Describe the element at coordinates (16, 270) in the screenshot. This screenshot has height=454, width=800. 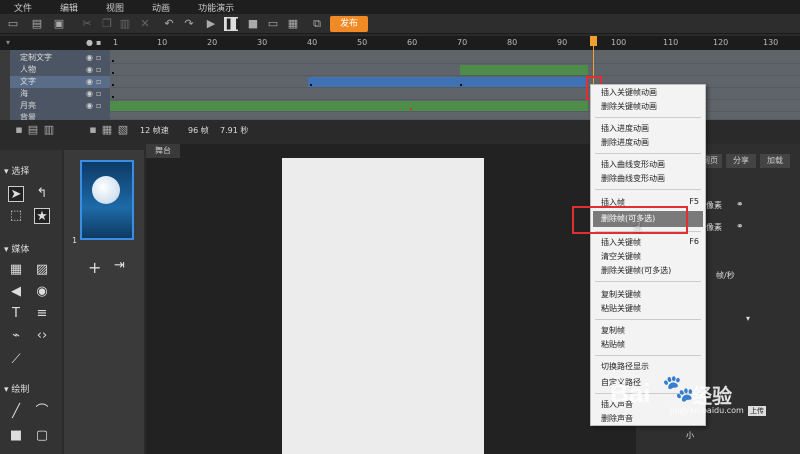
I see `grid-tool-icon: ▦` at that location.